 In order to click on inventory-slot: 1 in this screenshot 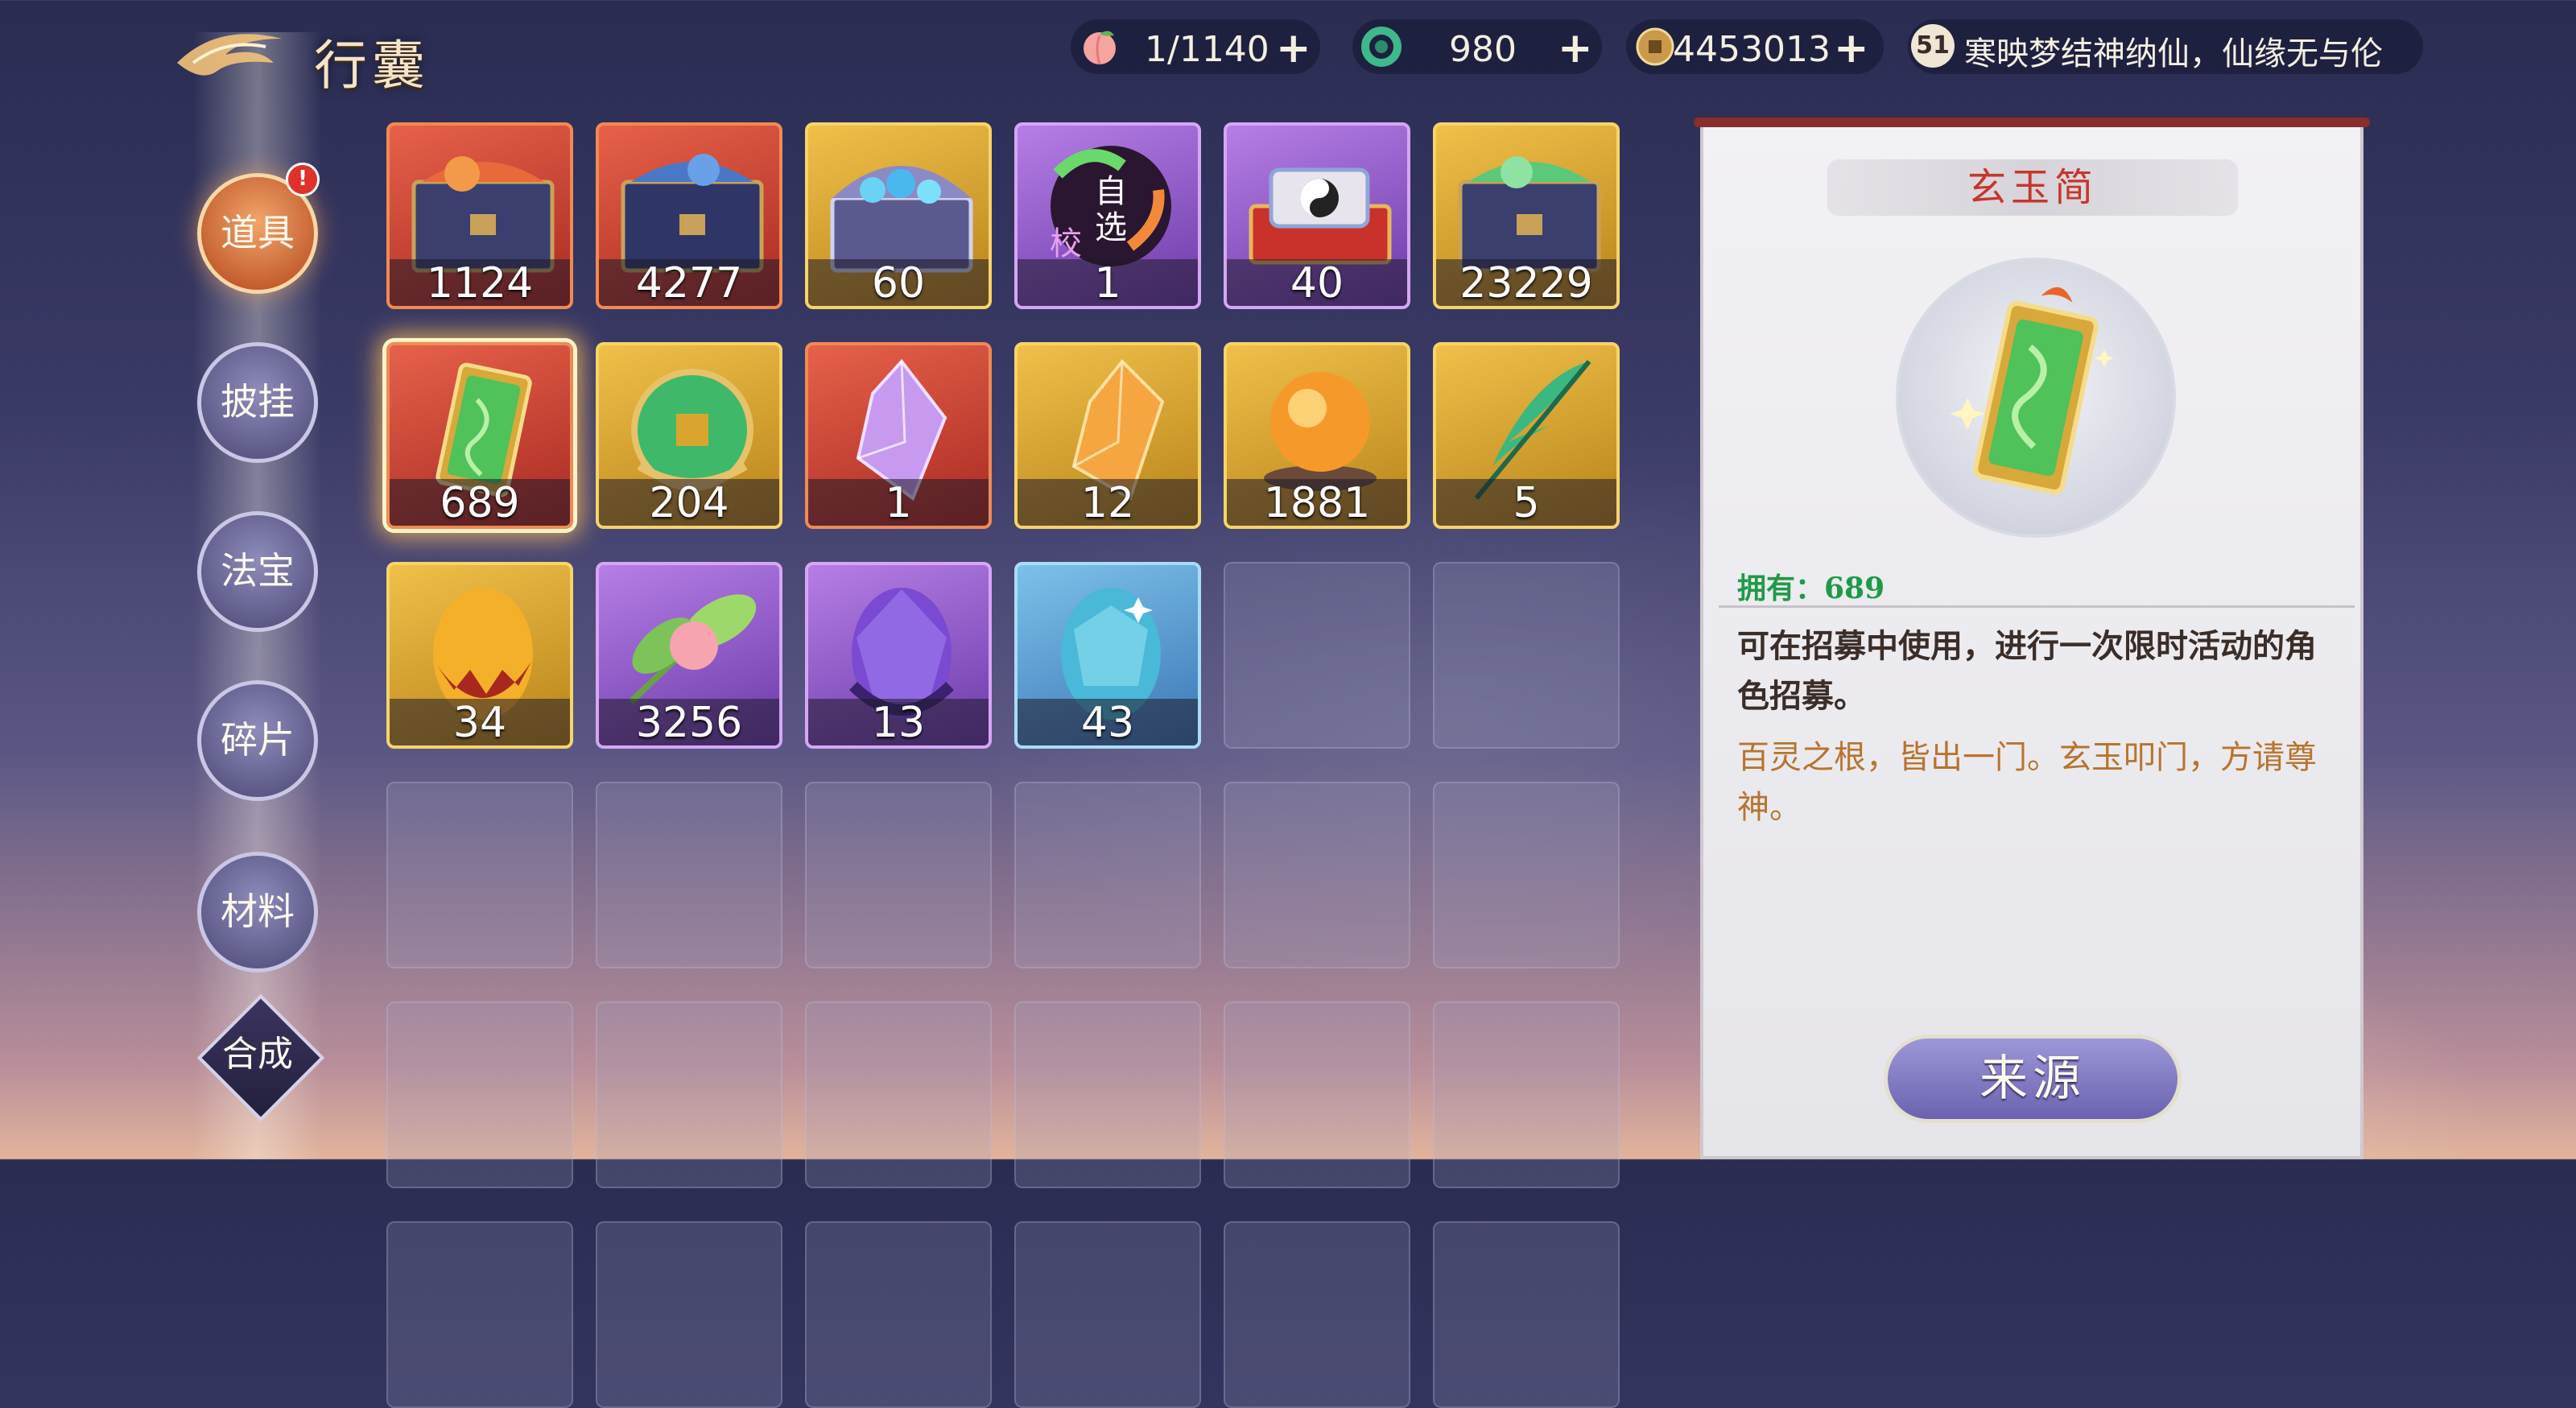, I will do `click(898, 435)`.